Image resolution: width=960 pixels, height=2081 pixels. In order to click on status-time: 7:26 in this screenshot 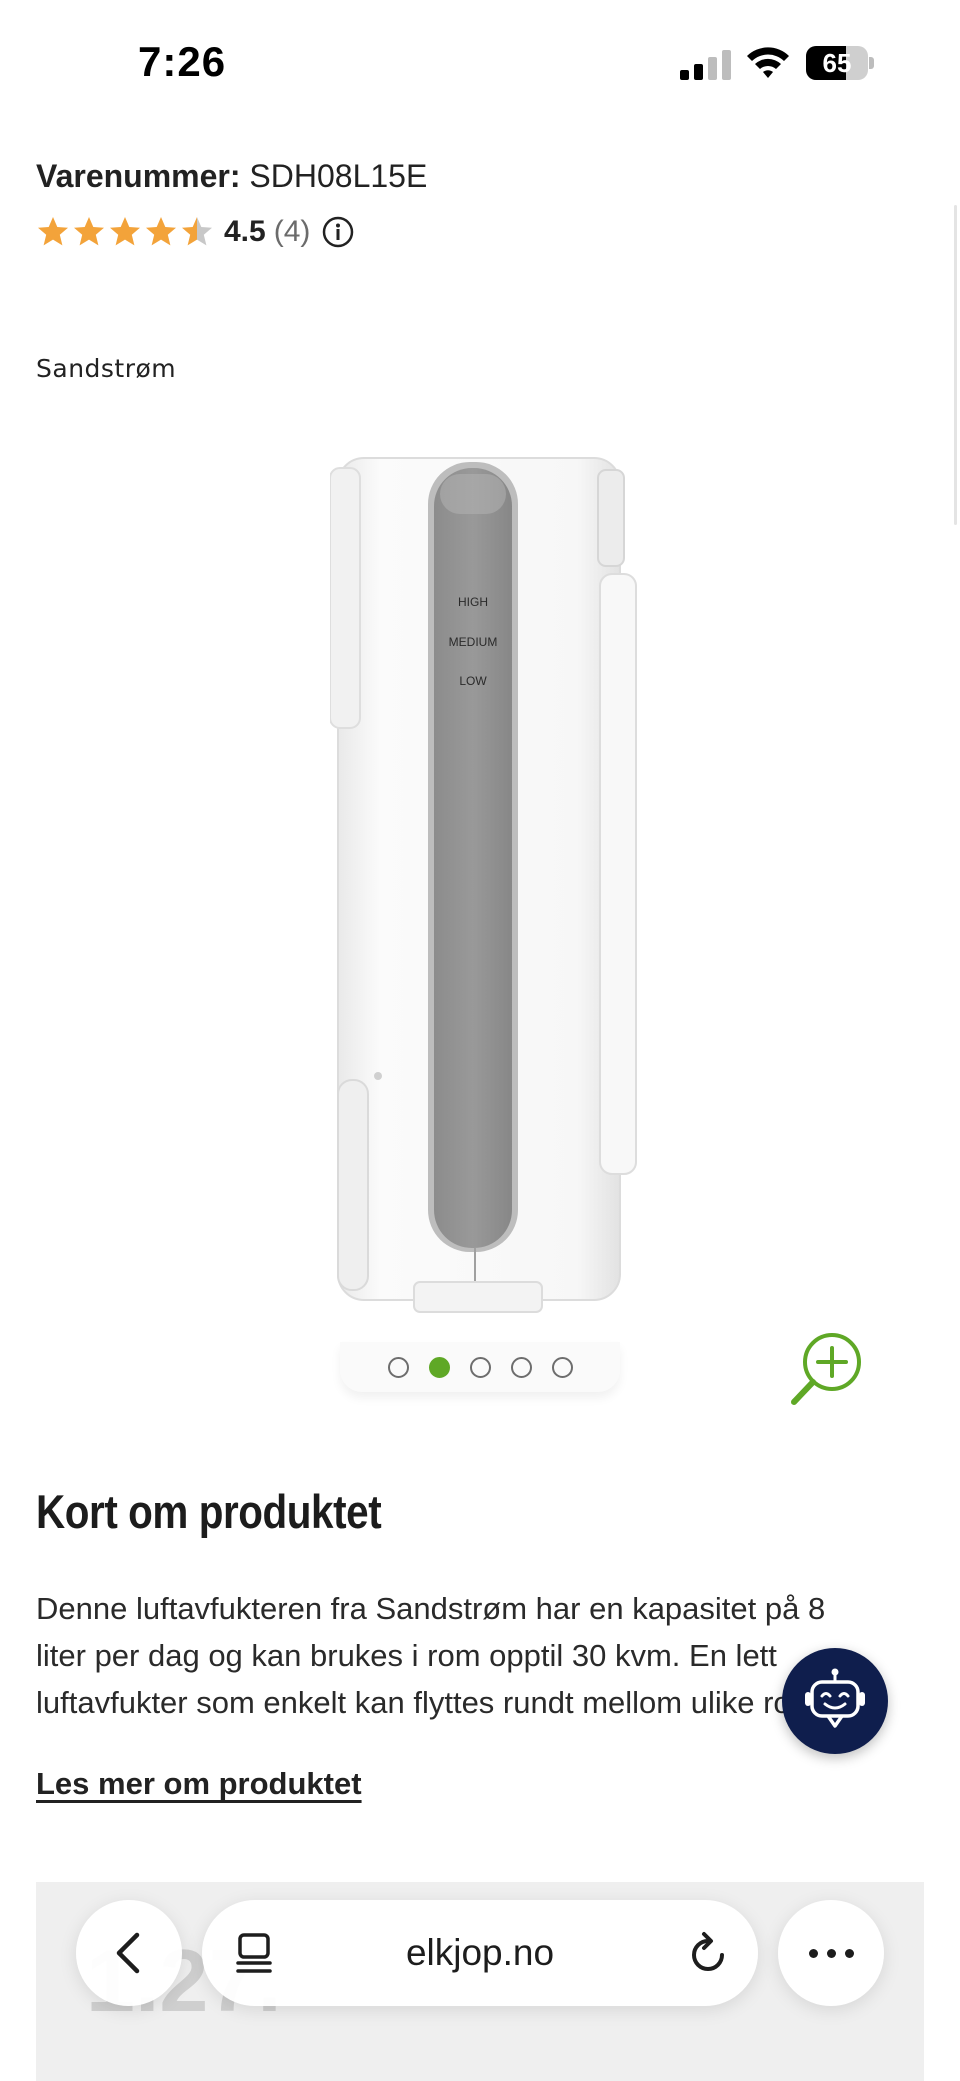, I will do `click(182, 61)`.